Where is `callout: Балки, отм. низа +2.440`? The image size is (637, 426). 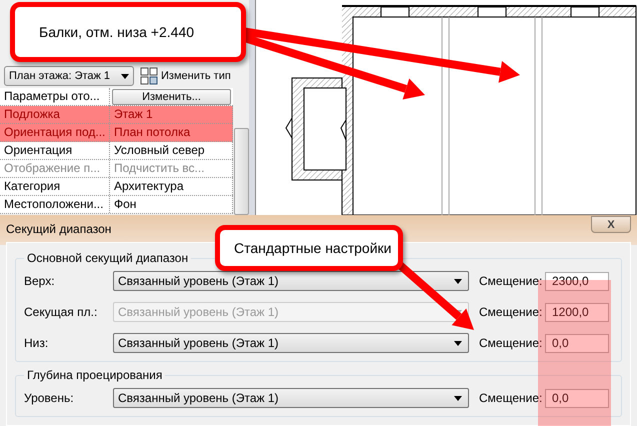 callout: Балки, отм. низа +2.440 is located at coordinates (128, 32).